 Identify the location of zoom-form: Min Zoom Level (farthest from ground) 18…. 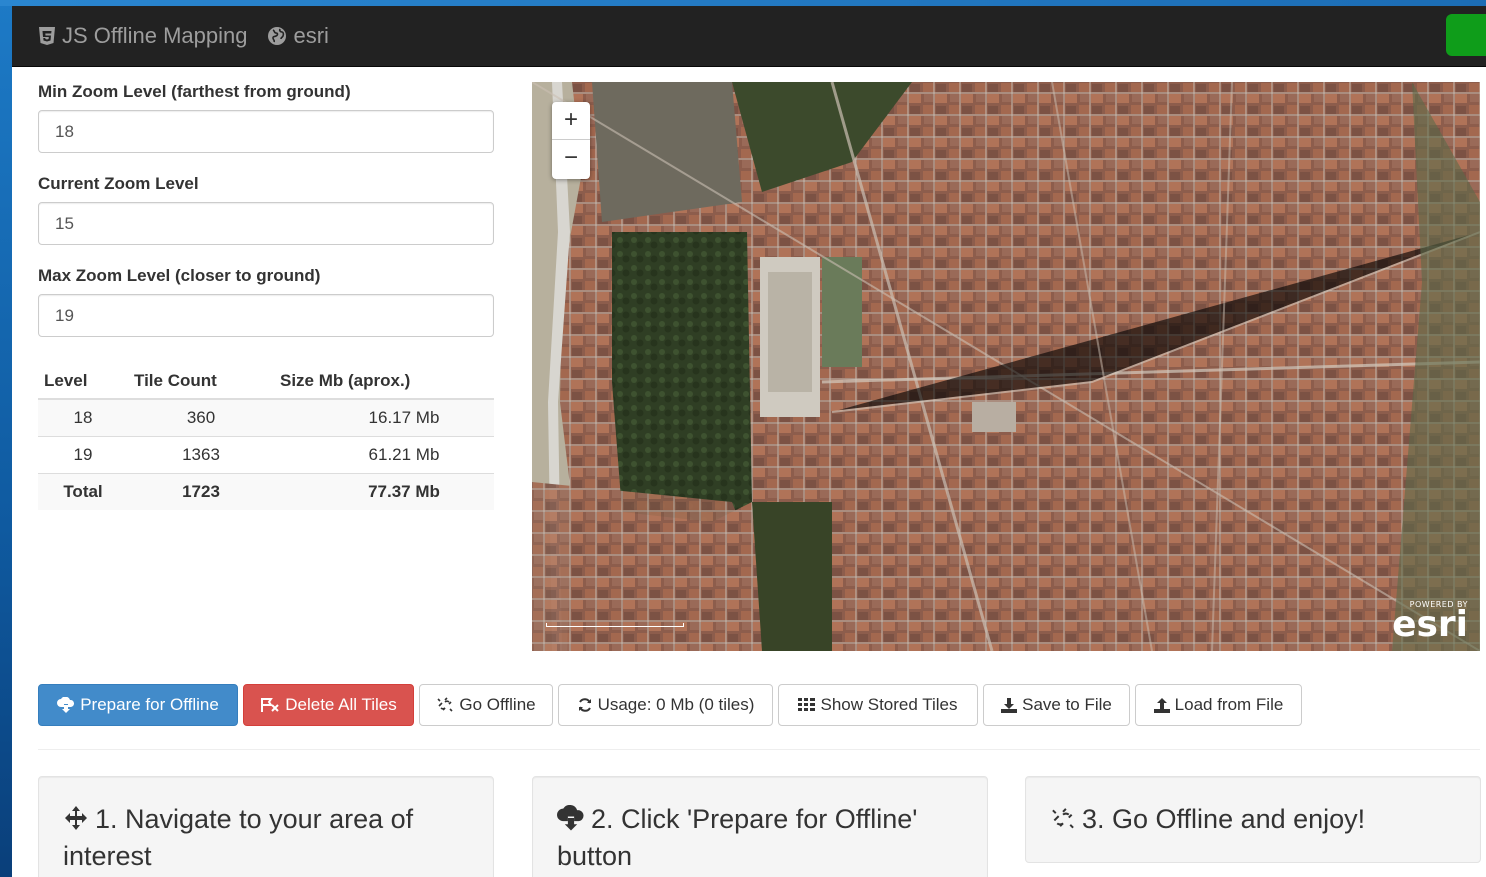
(266, 218).